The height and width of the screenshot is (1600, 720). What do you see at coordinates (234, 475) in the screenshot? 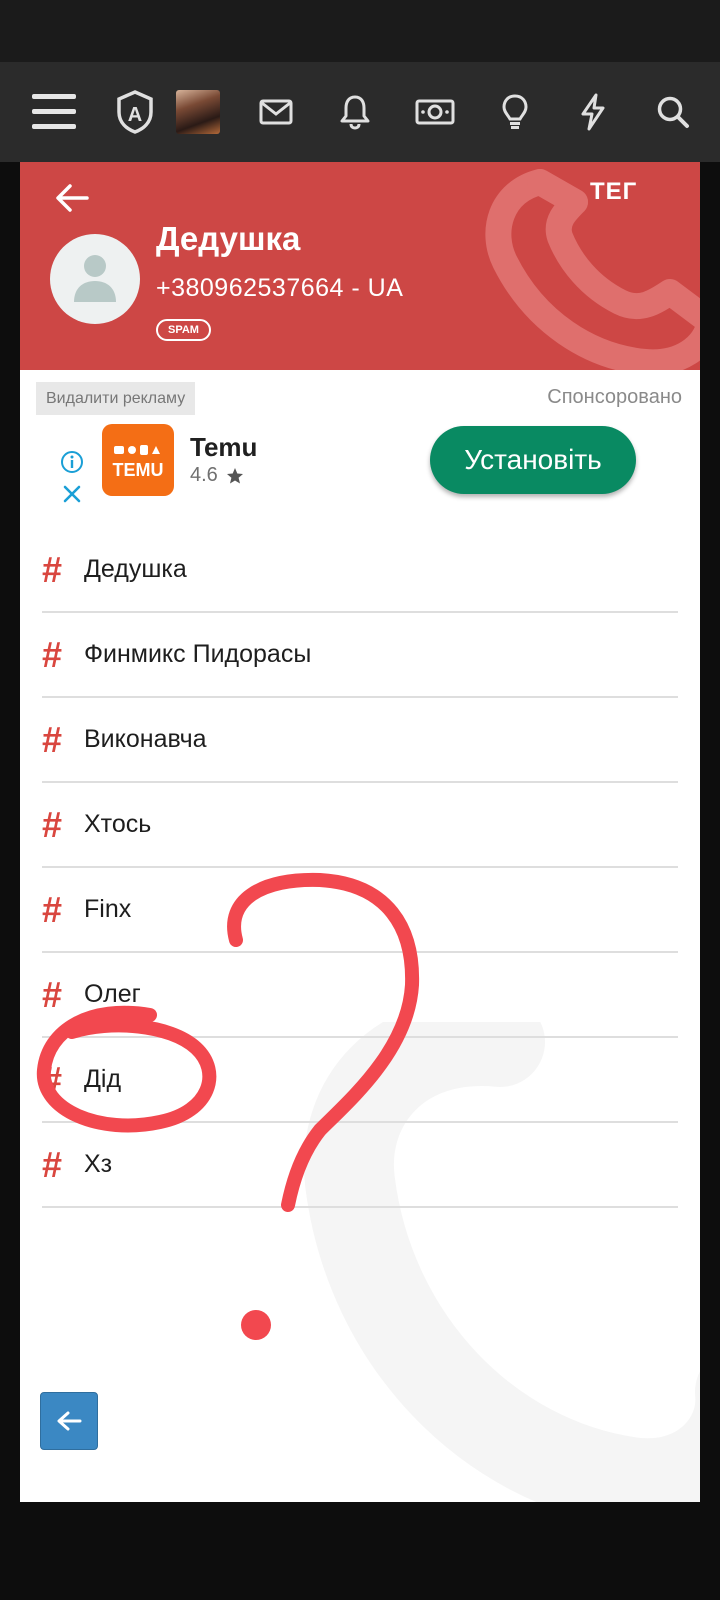
I see `star-icon` at bounding box center [234, 475].